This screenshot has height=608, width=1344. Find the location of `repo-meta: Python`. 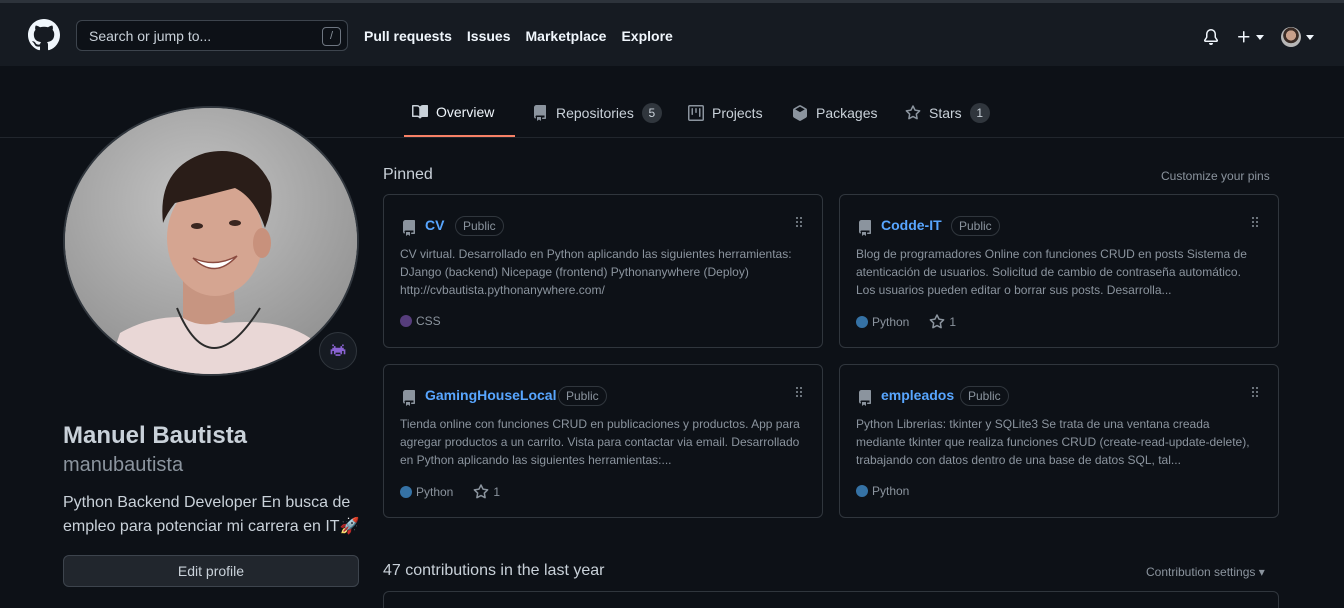

repo-meta: Python is located at coordinates (882, 491).